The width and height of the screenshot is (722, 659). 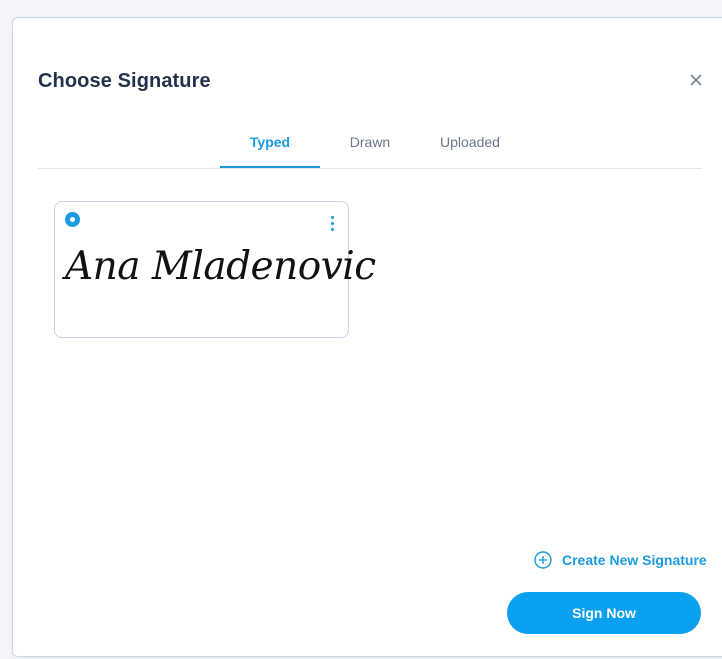 What do you see at coordinates (124, 81) in the screenshot?
I see `dialog-title: Choose Signature` at bounding box center [124, 81].